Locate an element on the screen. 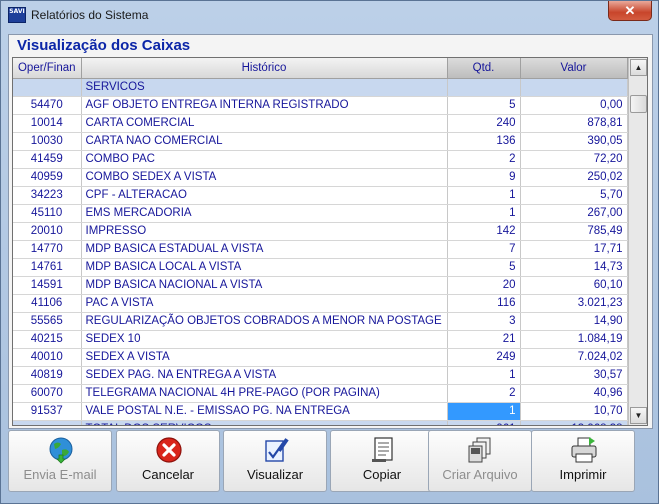  create-file-icon is located at coordinates (479, 450).